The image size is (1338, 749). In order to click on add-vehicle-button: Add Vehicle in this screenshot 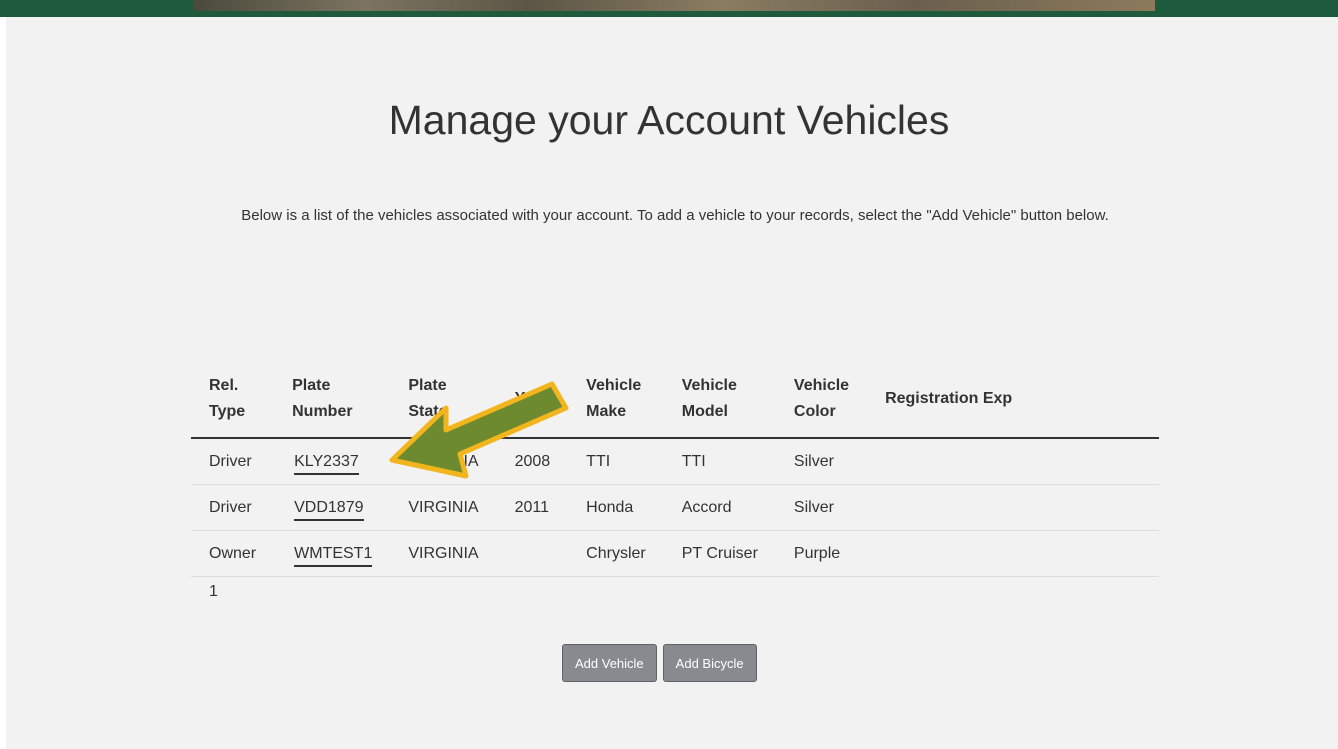, I will do `click(609, 663)`.